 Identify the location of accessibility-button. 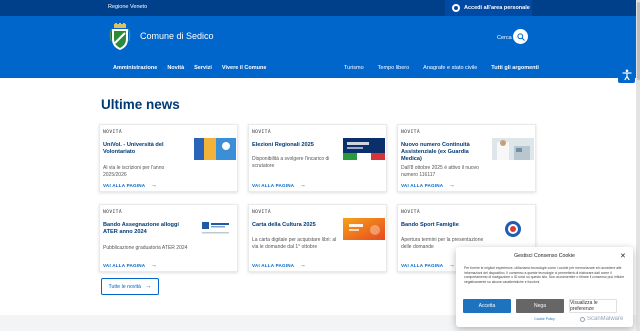
(626, 74).